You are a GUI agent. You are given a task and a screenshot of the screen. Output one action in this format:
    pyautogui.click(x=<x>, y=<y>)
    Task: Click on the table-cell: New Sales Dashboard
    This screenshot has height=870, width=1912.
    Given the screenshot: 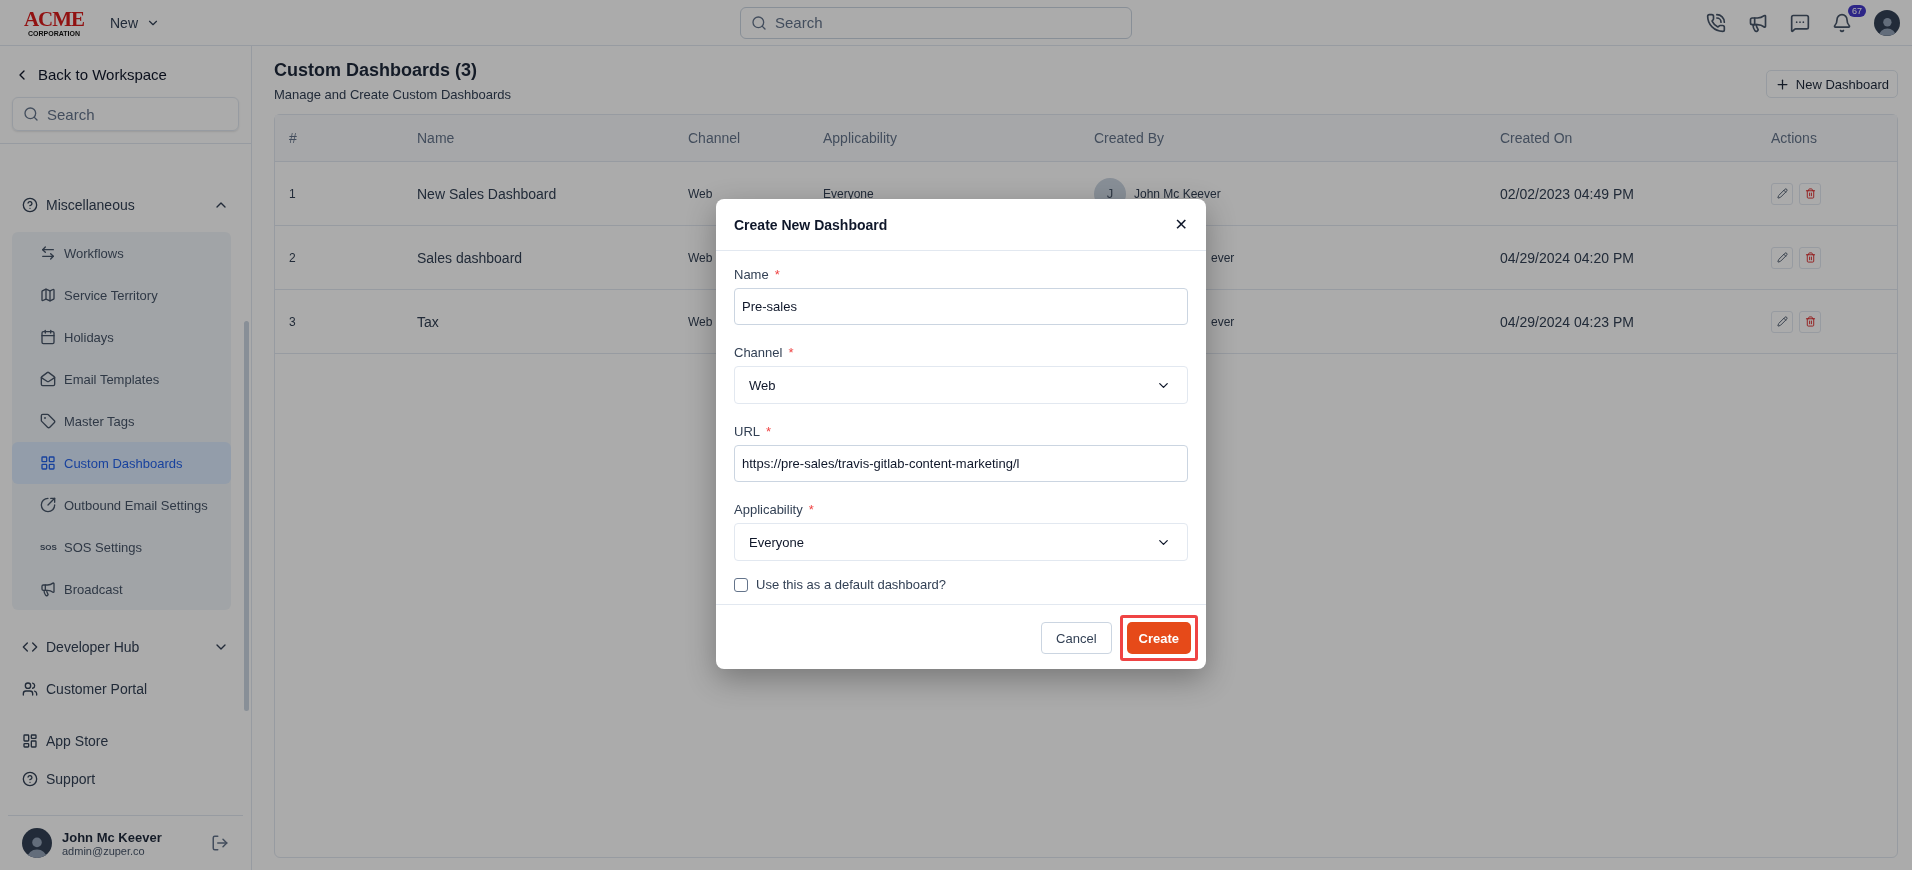 What is the action you would take?
    pyautogui.click(x=487, y=193)
    